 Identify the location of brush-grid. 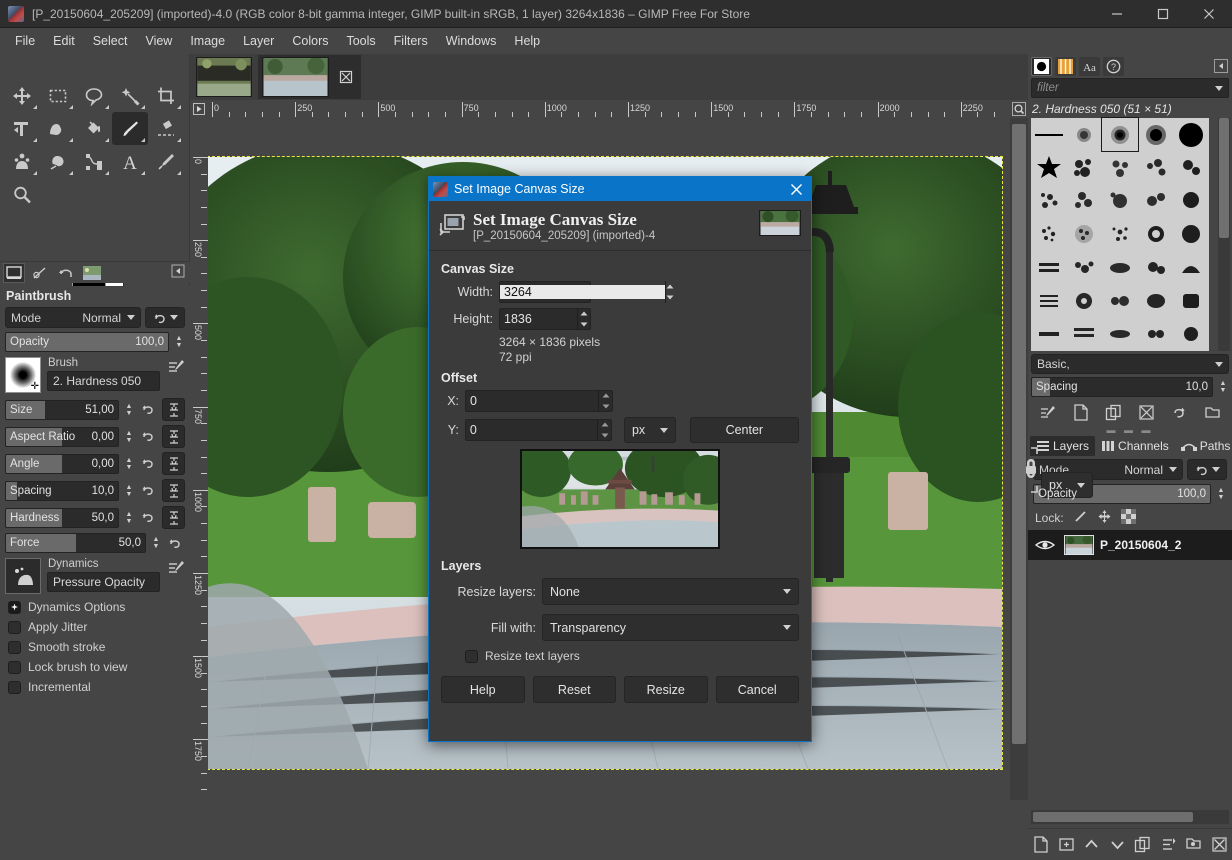
(1120, 233).